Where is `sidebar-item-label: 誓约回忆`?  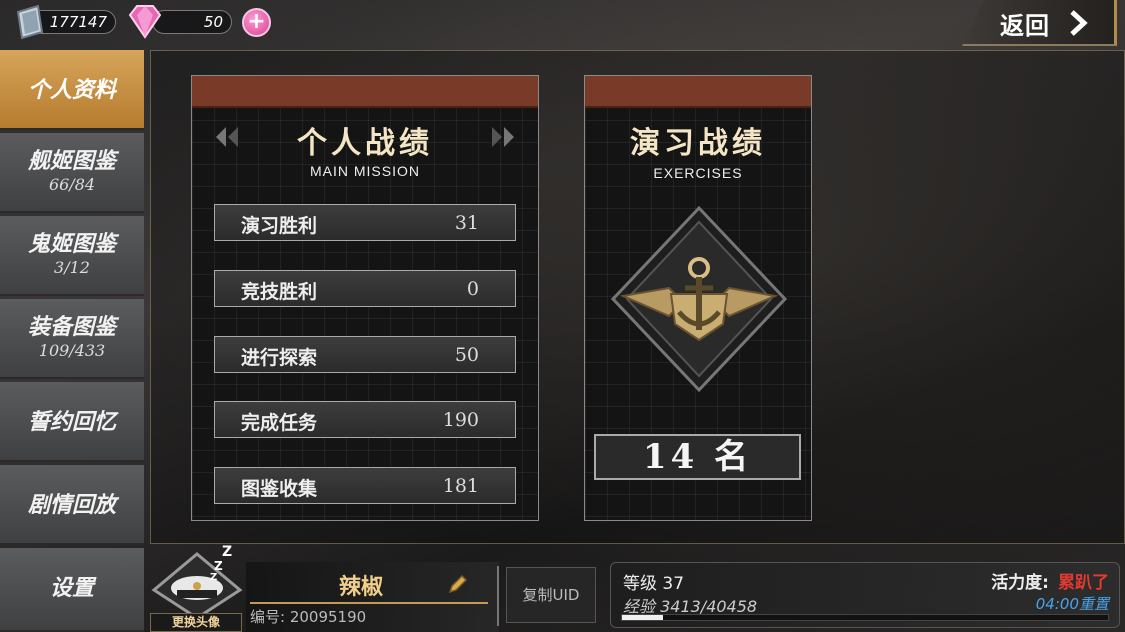
sidebar-item-label: 誓约回忆 is located at coordinates (71, 422).